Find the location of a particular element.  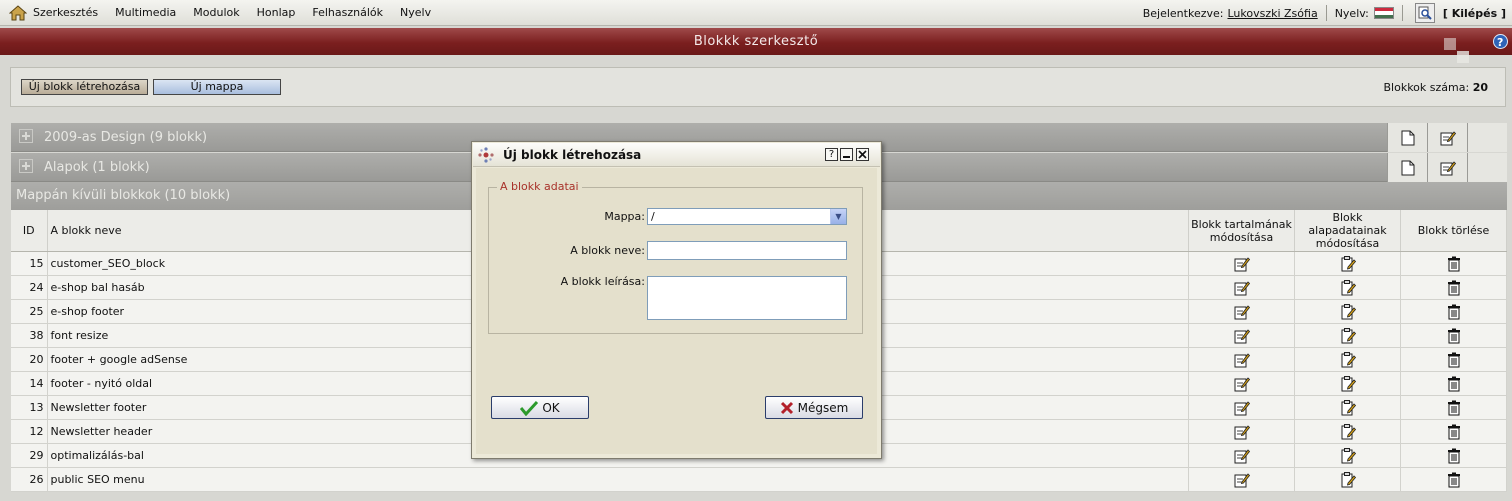

ok-label: OK is located at coordinates (551, 407).